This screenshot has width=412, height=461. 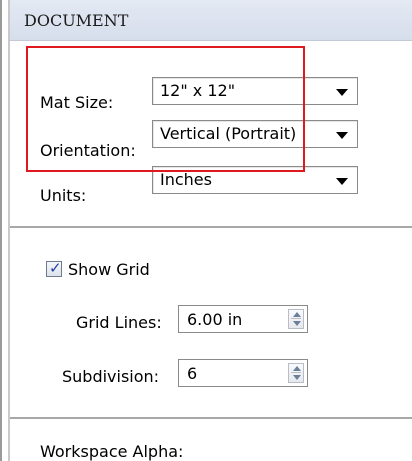 I want to click on grid-lines-input: 6.00 in, so click(x=243, y=319).